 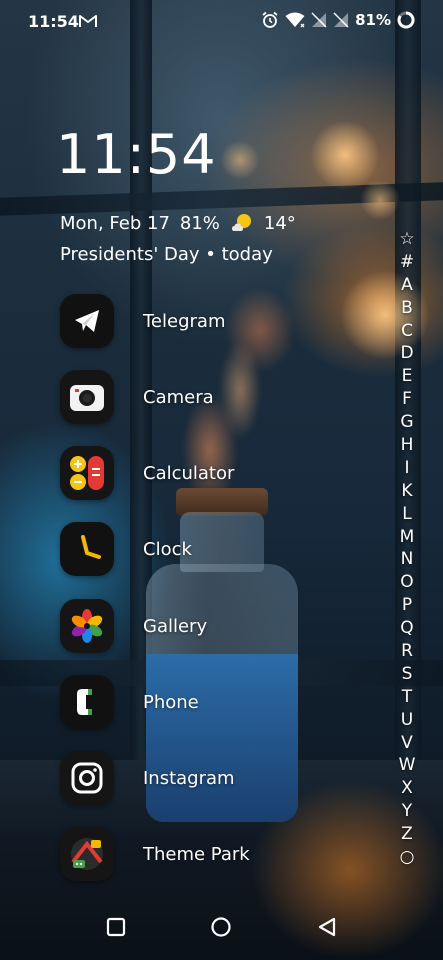 What do you see at coordinates (279, 223) in the screenshot?
I see `widget-temperature: 14°` at bounding box center [279, 223].